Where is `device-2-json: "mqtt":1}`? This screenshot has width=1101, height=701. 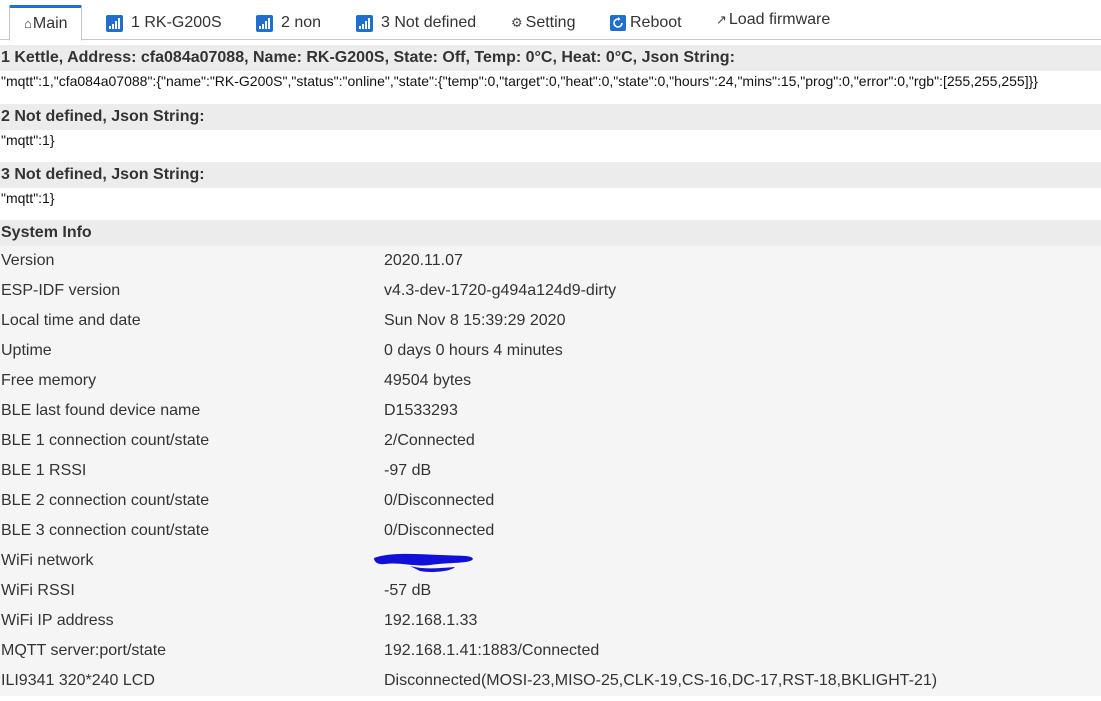
device-2-json: "mqtt":1} is located at coordinates (28, 140).